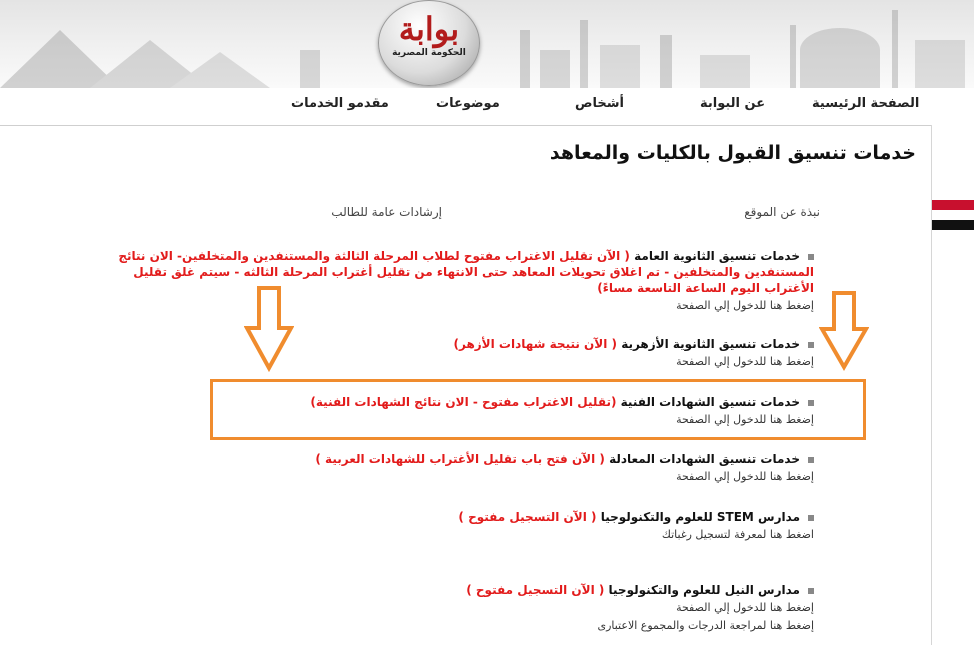 The image size is (974, 652). I want to click on nav-item-persons: أشخاص, so click(599, 103).